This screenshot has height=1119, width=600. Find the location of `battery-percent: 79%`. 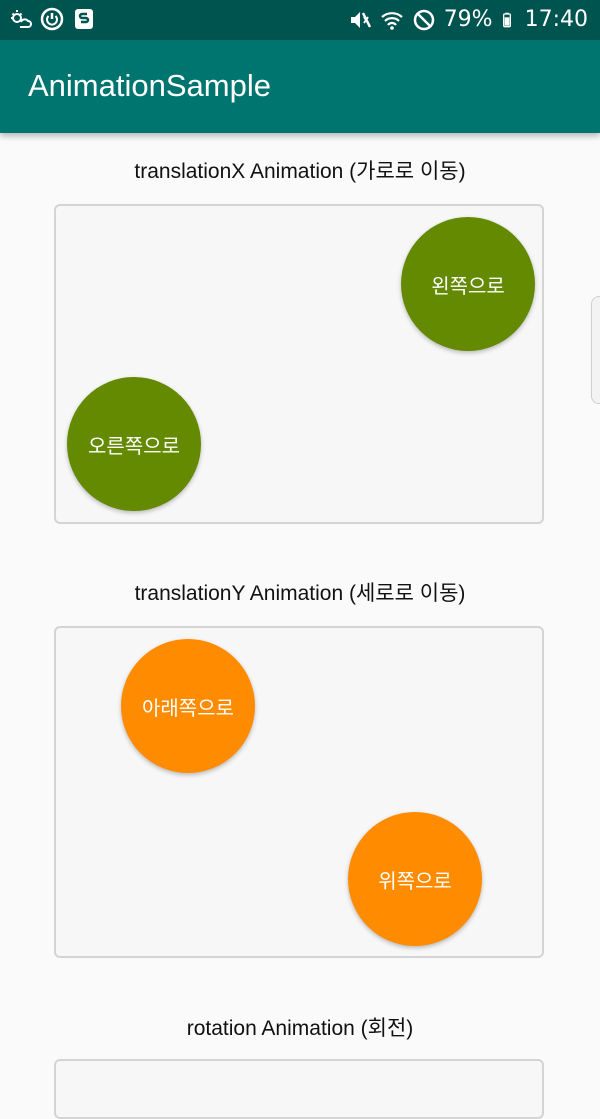

battery-percent: 79% is located at coordinates (468, 19).